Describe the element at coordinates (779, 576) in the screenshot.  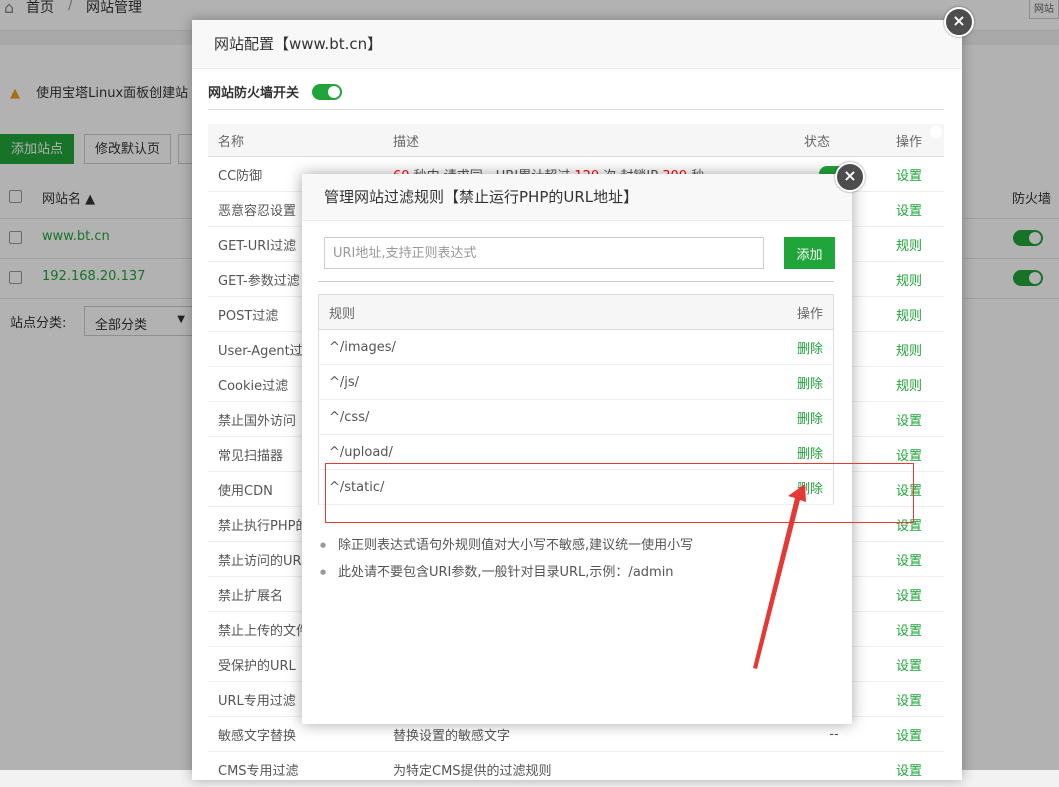
I see `annotation-arrow-icon` at that location.